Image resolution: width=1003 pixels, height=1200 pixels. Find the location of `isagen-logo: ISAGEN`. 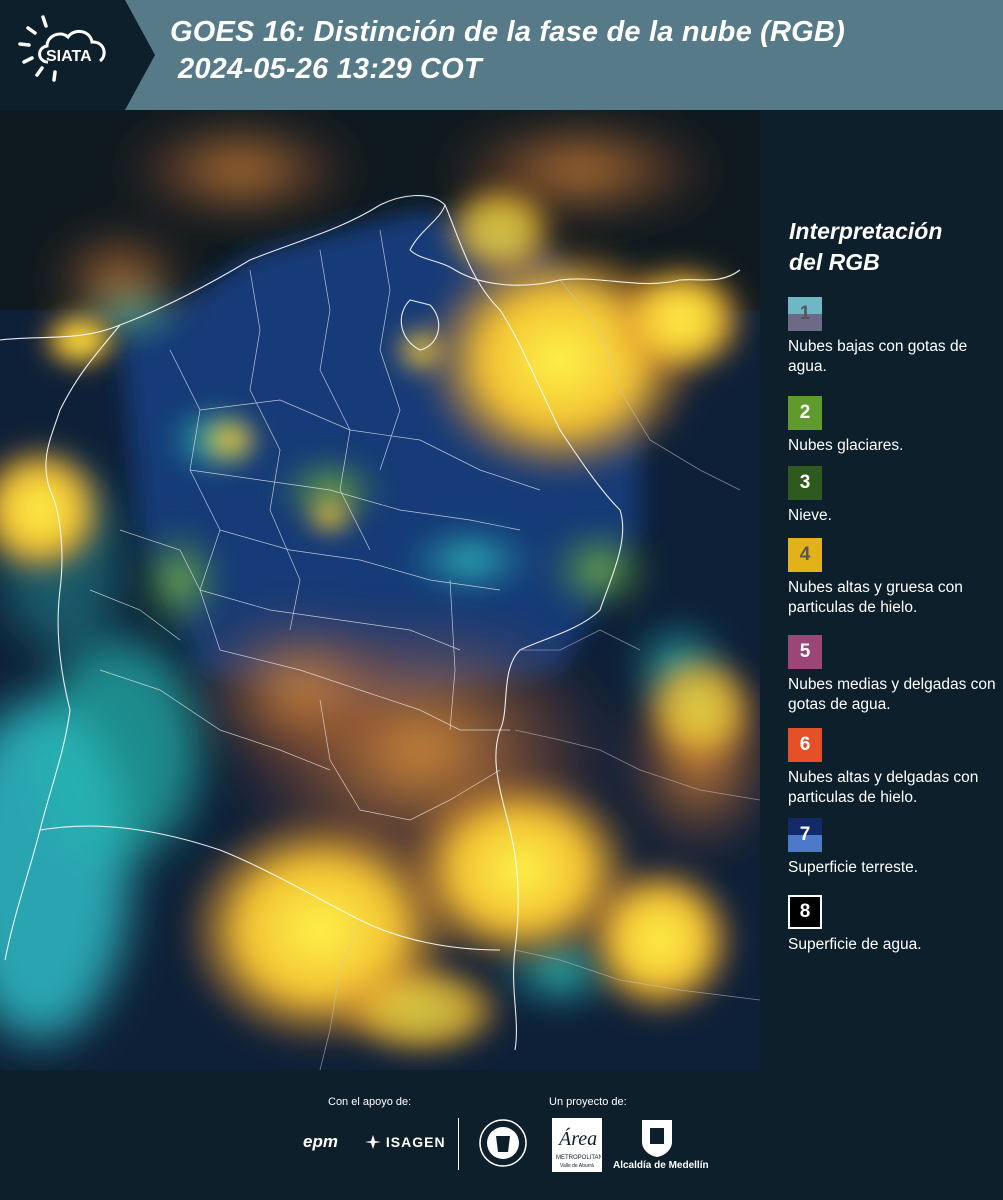

isagen-logo: ISAGEN is located at coordinates (405, 1142).